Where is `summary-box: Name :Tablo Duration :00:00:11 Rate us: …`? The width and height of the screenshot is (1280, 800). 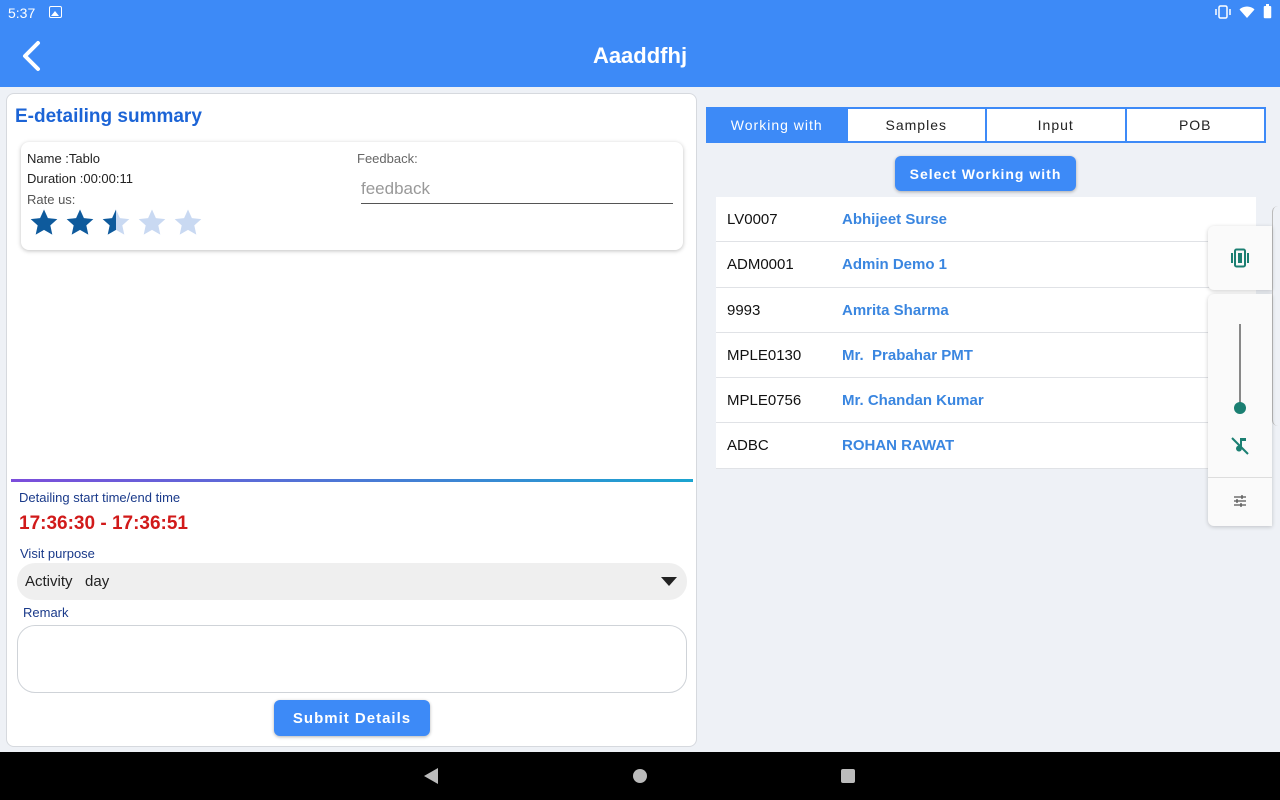
summary-box: Name :Tablo Duration :00:00:11 Rate us: … is located at coordinates (352, 196).